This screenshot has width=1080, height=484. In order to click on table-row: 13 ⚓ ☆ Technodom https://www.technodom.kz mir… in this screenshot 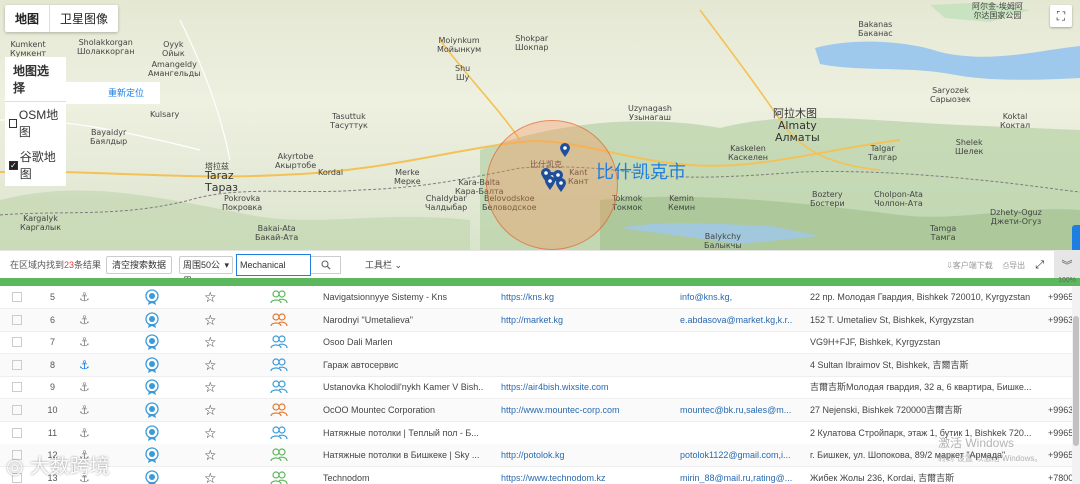, I will do `click(536, 475)`.